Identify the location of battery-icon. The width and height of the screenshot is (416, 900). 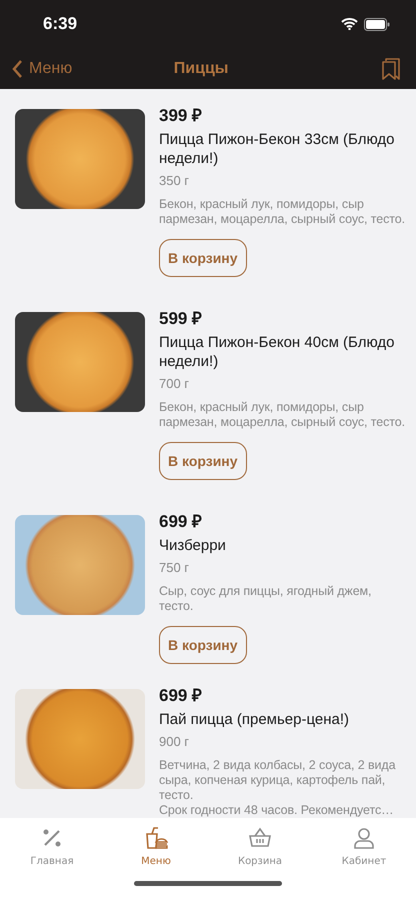
(377, 24).